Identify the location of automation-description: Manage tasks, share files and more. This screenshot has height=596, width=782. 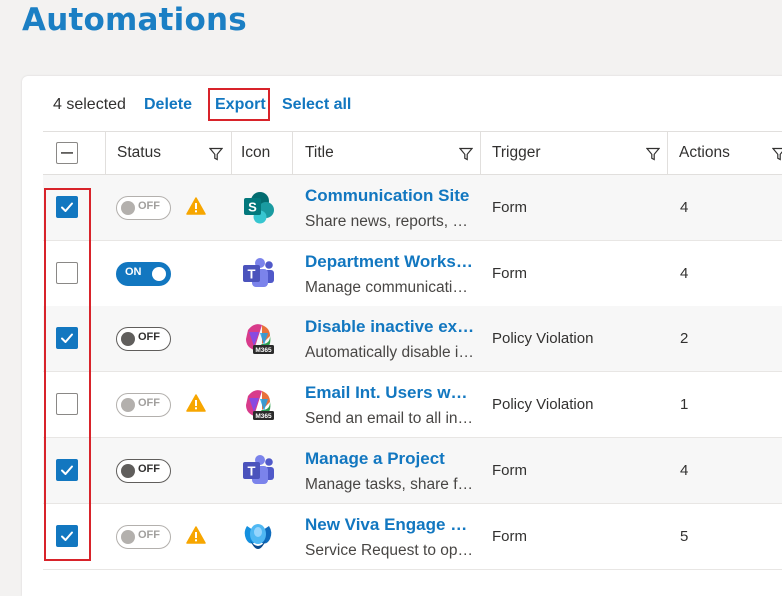
(390, 484).